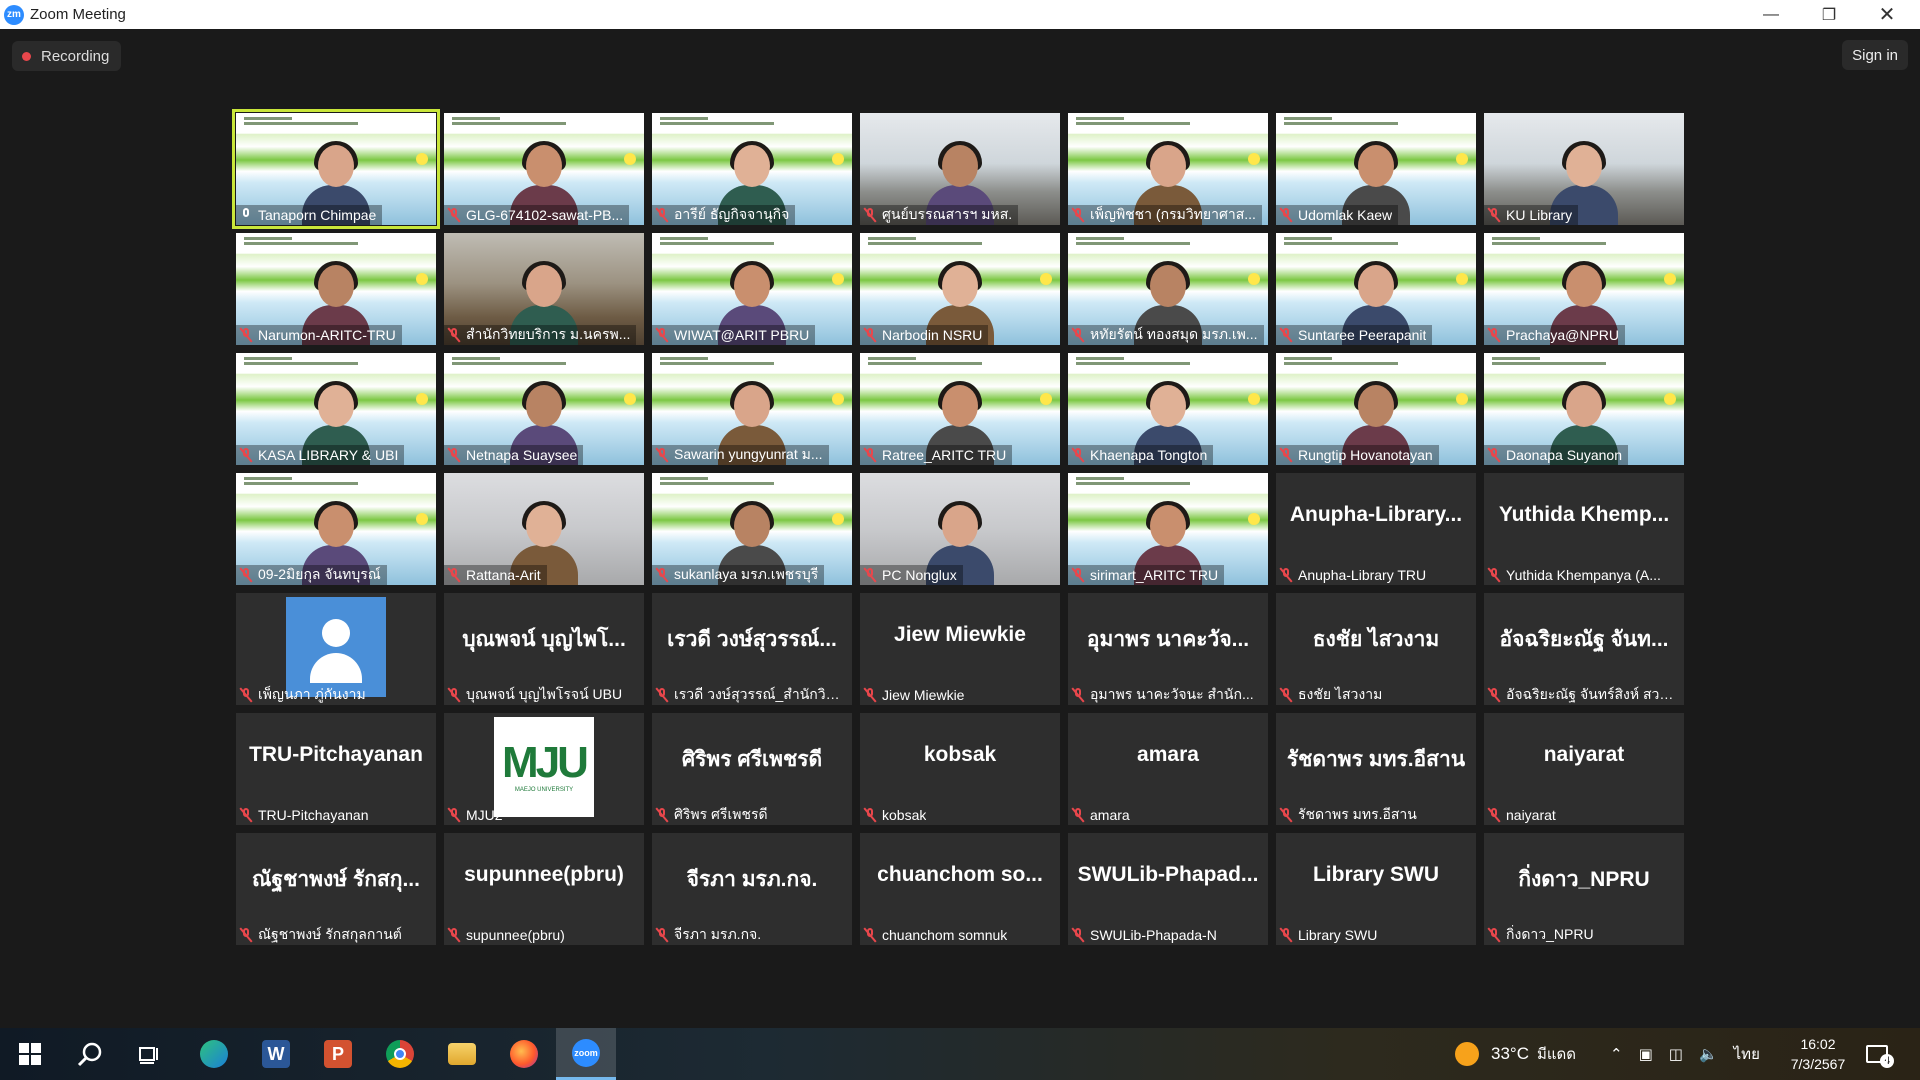 Image resolution: width=1920 pixels, height=1080 pixels. I want to click on zoom-logo-icon: zm, so click(14, 14).